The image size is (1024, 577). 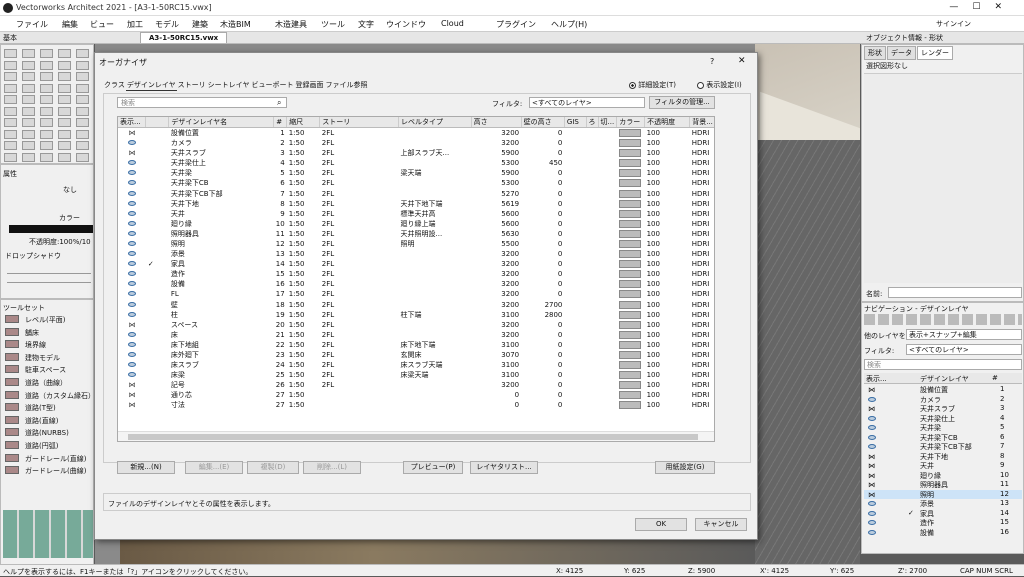 I want to click on table-row: 設備 16 1:50 2FL 3200 0 100 HDRI, so click(x=416, y=284).